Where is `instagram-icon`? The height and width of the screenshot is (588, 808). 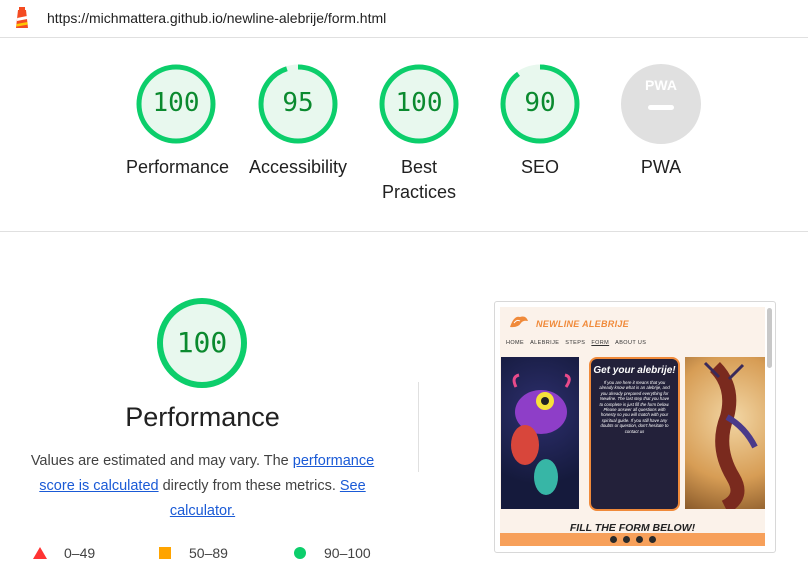 instagram-icon is located at coordinates (613, 539).